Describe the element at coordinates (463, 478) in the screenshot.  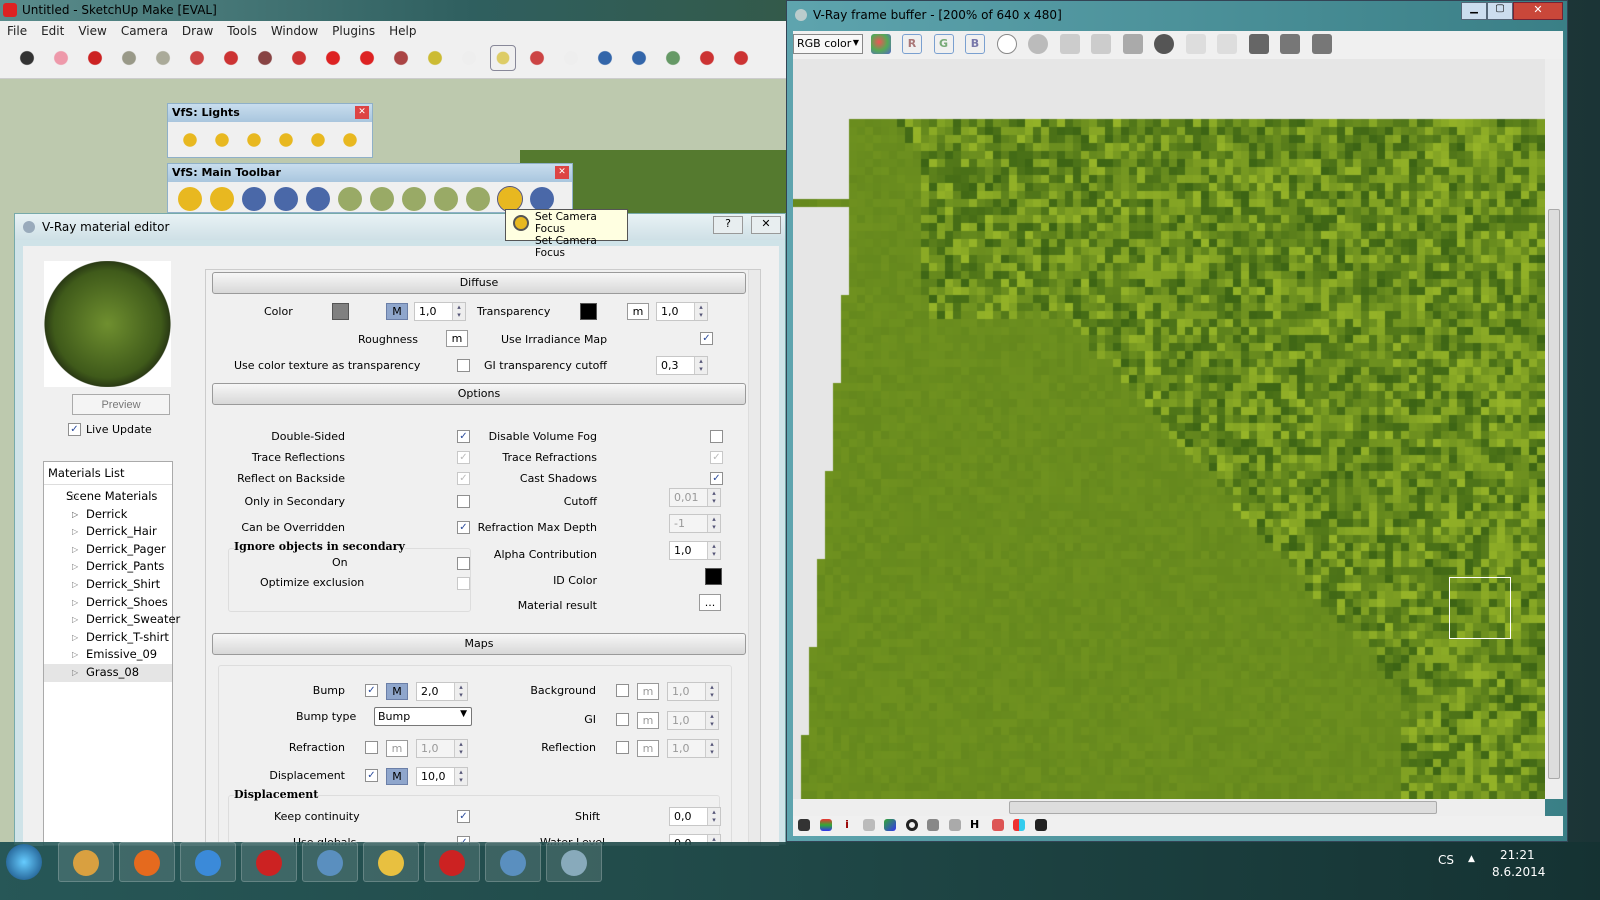
I see `reflect-backside-checkbox: ✓` at that location.